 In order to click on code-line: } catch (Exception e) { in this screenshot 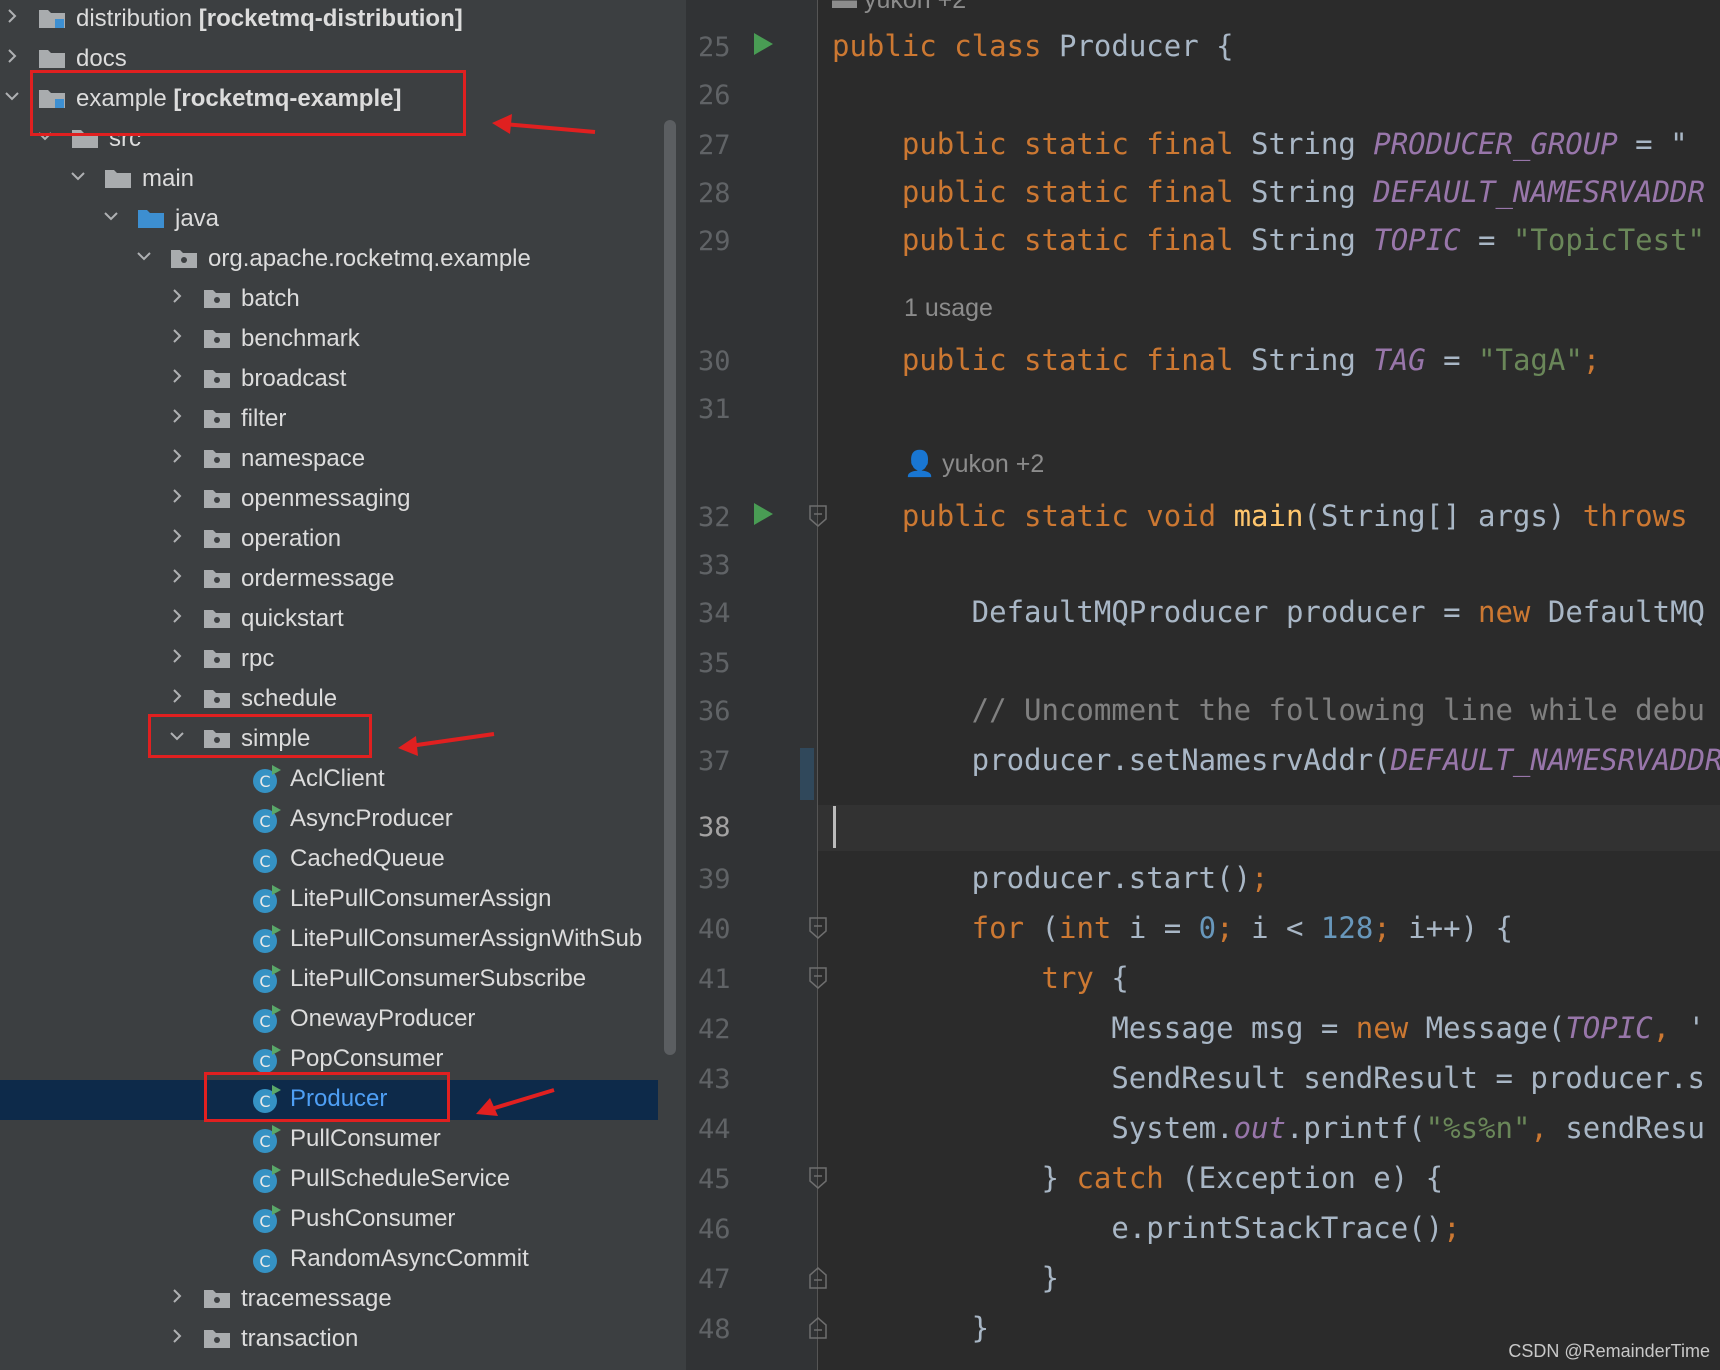, I will do `click(1138, 1178)`.